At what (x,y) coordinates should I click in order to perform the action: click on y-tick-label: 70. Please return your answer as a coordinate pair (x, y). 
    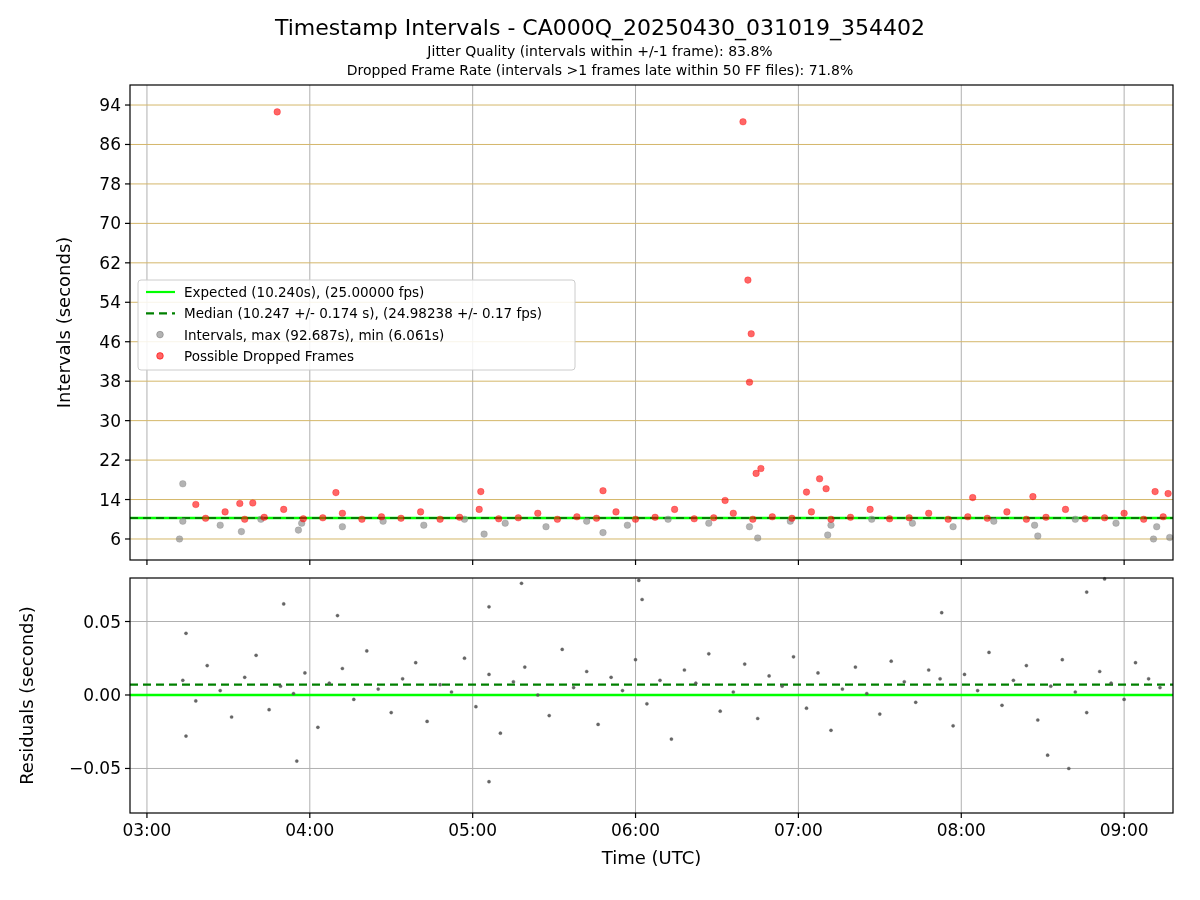
    Looking at the image, I should click on (110, 223).